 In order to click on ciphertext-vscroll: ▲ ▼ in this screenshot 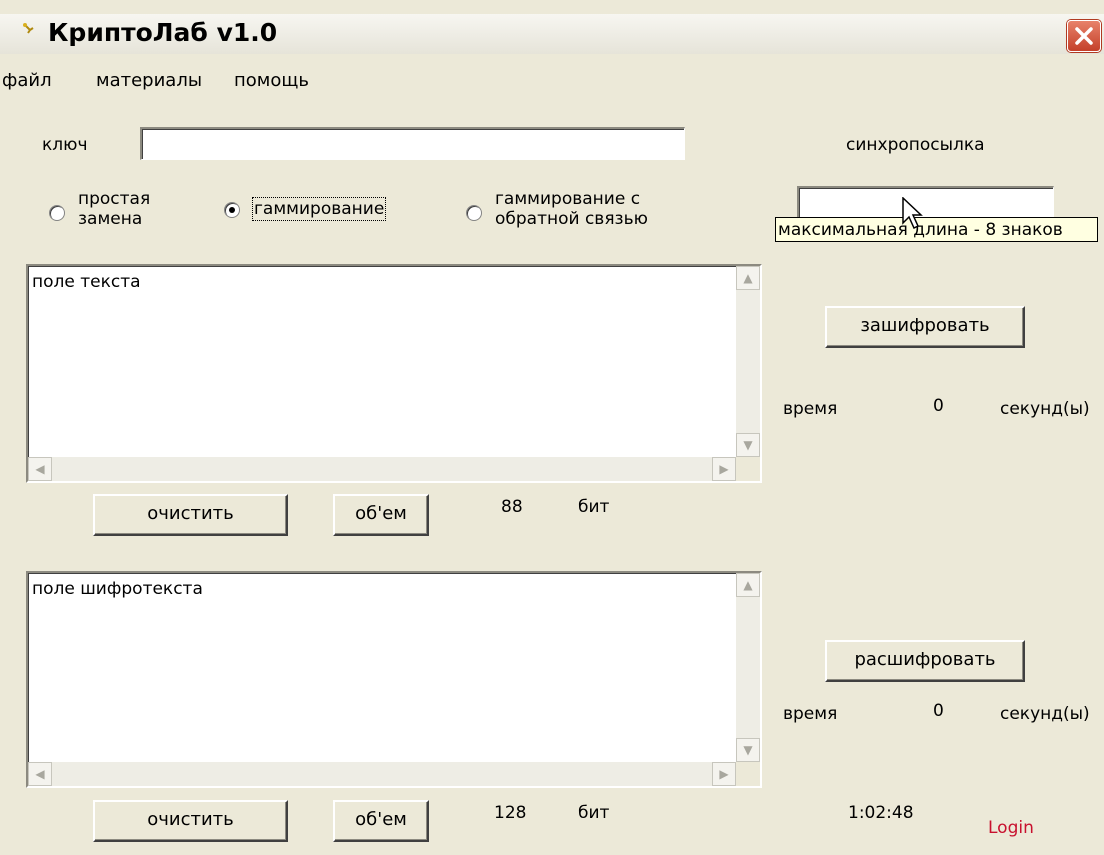, I will do `click(748, 667)`.